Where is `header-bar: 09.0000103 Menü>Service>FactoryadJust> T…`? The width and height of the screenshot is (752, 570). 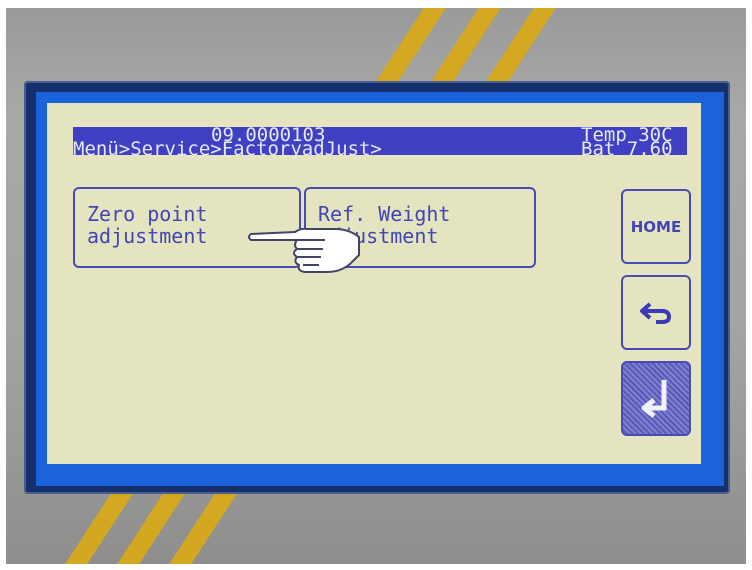 header-bar: 09.0000103 Menü>Service>FactoryadJust> T… is located at coordinates (380, 143).